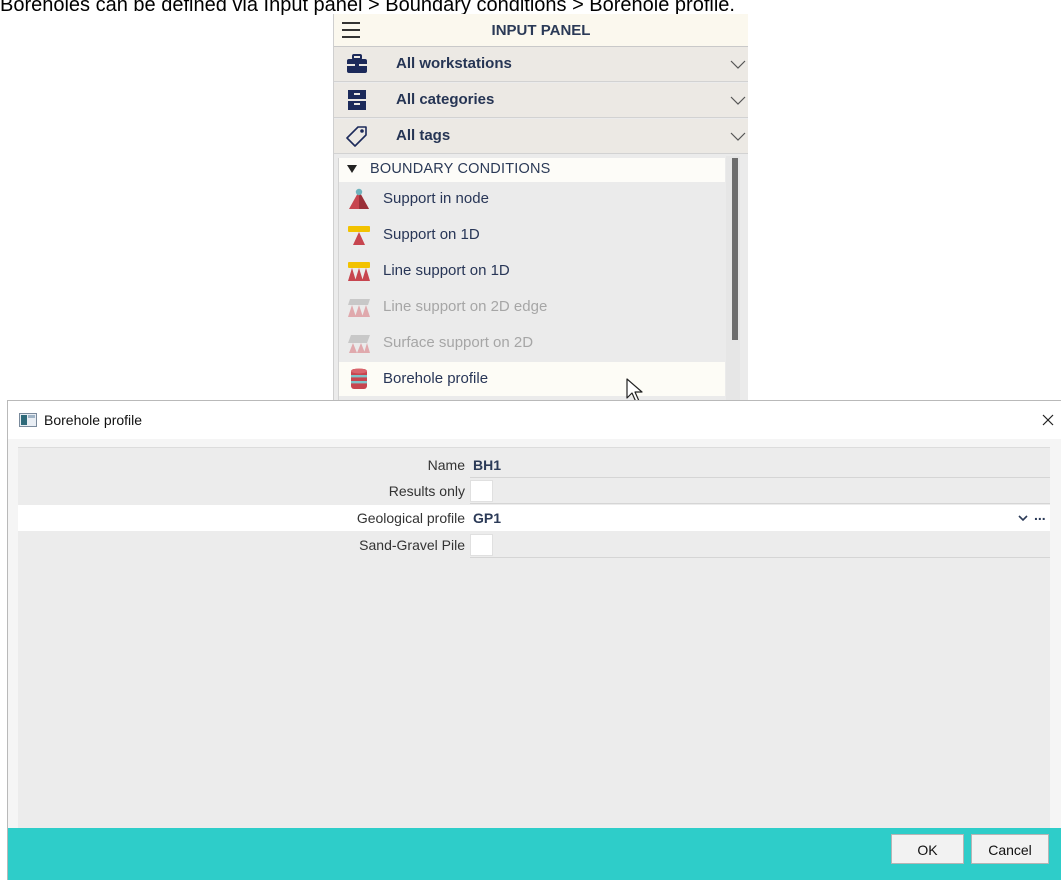 The height and width of the screenshot is (880, 1061). I want to click on filter-workstations-label: All workstations, so click(454, 63).